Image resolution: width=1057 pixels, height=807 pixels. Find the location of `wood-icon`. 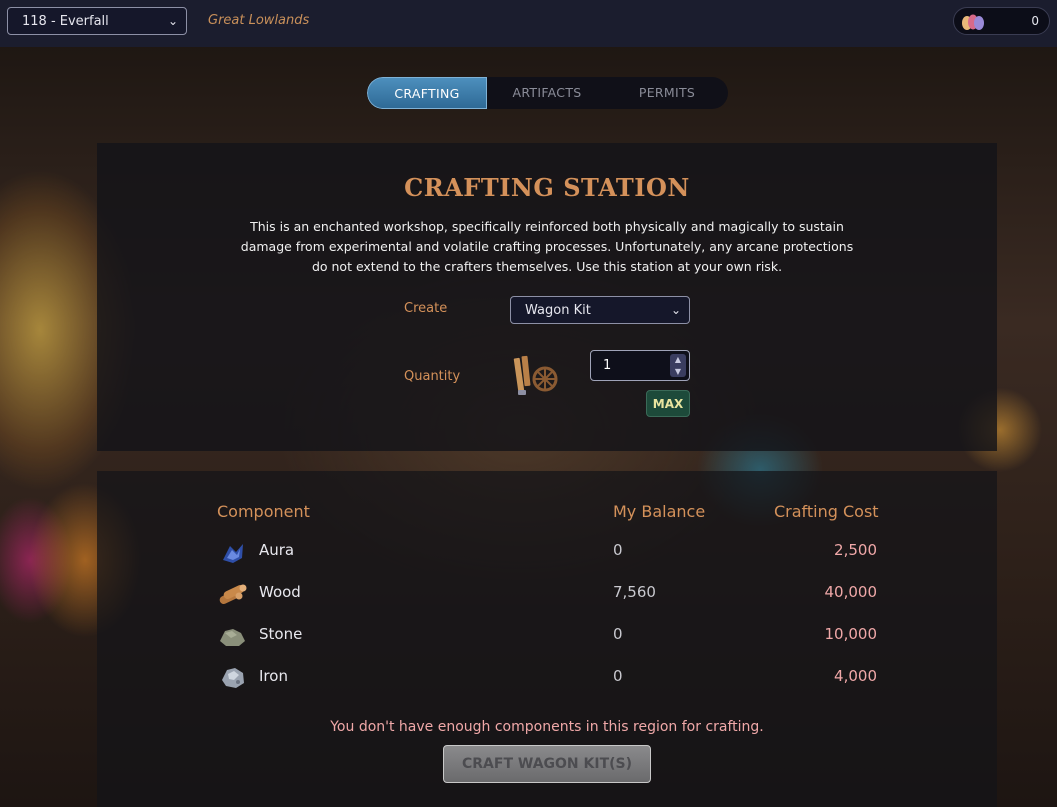

wood-icon is located at coordinates (233, 594).